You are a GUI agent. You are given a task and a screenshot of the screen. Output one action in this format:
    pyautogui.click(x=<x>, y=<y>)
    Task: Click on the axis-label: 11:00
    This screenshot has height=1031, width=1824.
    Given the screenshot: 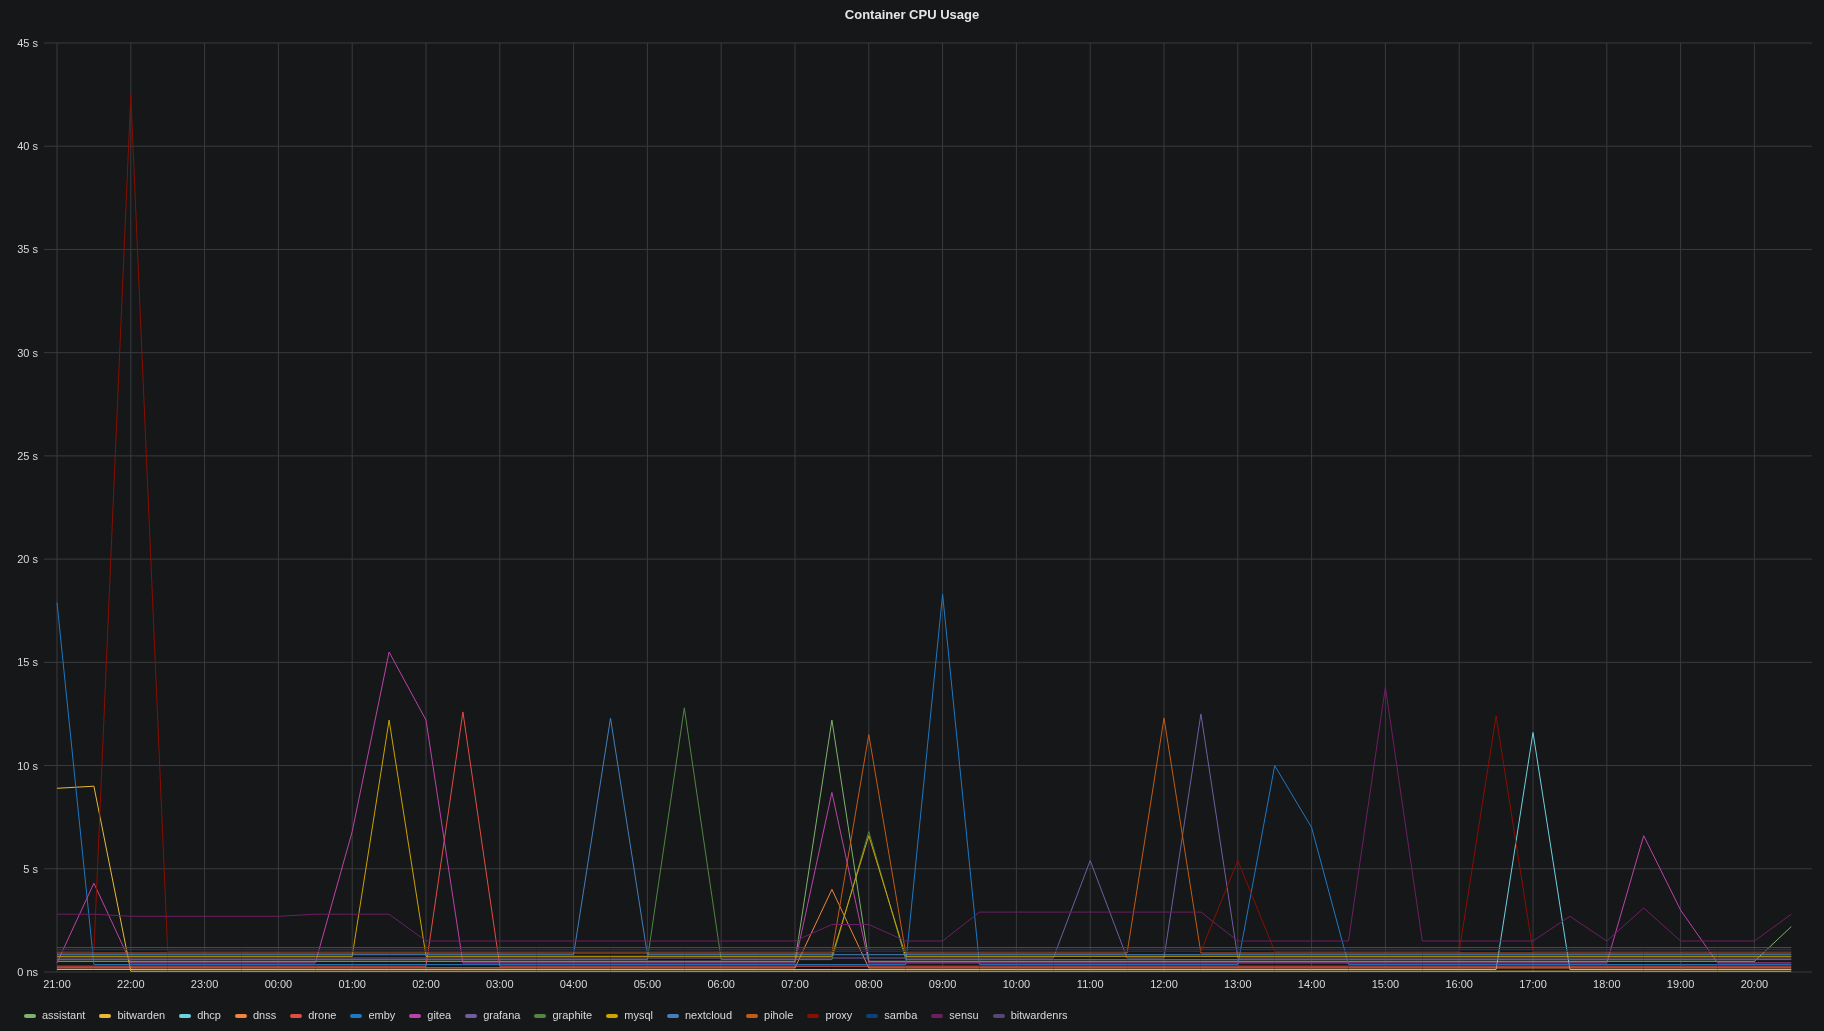 What is the action you would take?
    pyautogui.click(x=1090, y=984)
    